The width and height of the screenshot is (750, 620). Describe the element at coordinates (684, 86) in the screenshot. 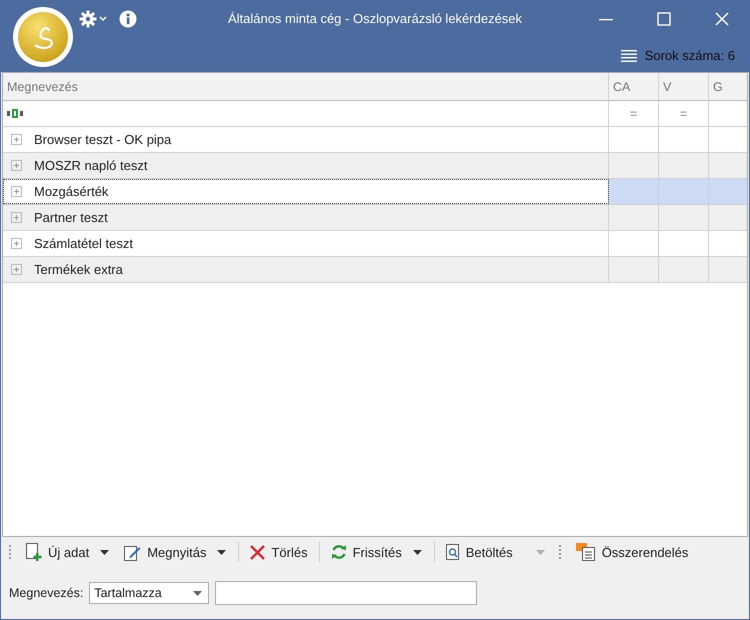

I see `column-header: V` at that location.